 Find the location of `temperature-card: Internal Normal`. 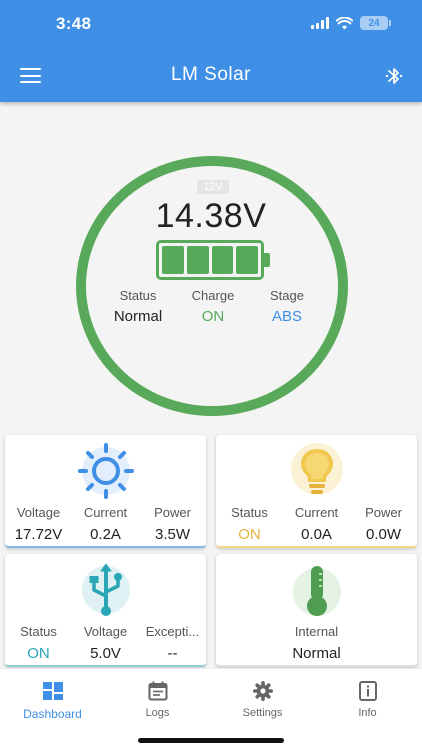

temperature-card: Internal Normal is located at coordinates (316, 610).